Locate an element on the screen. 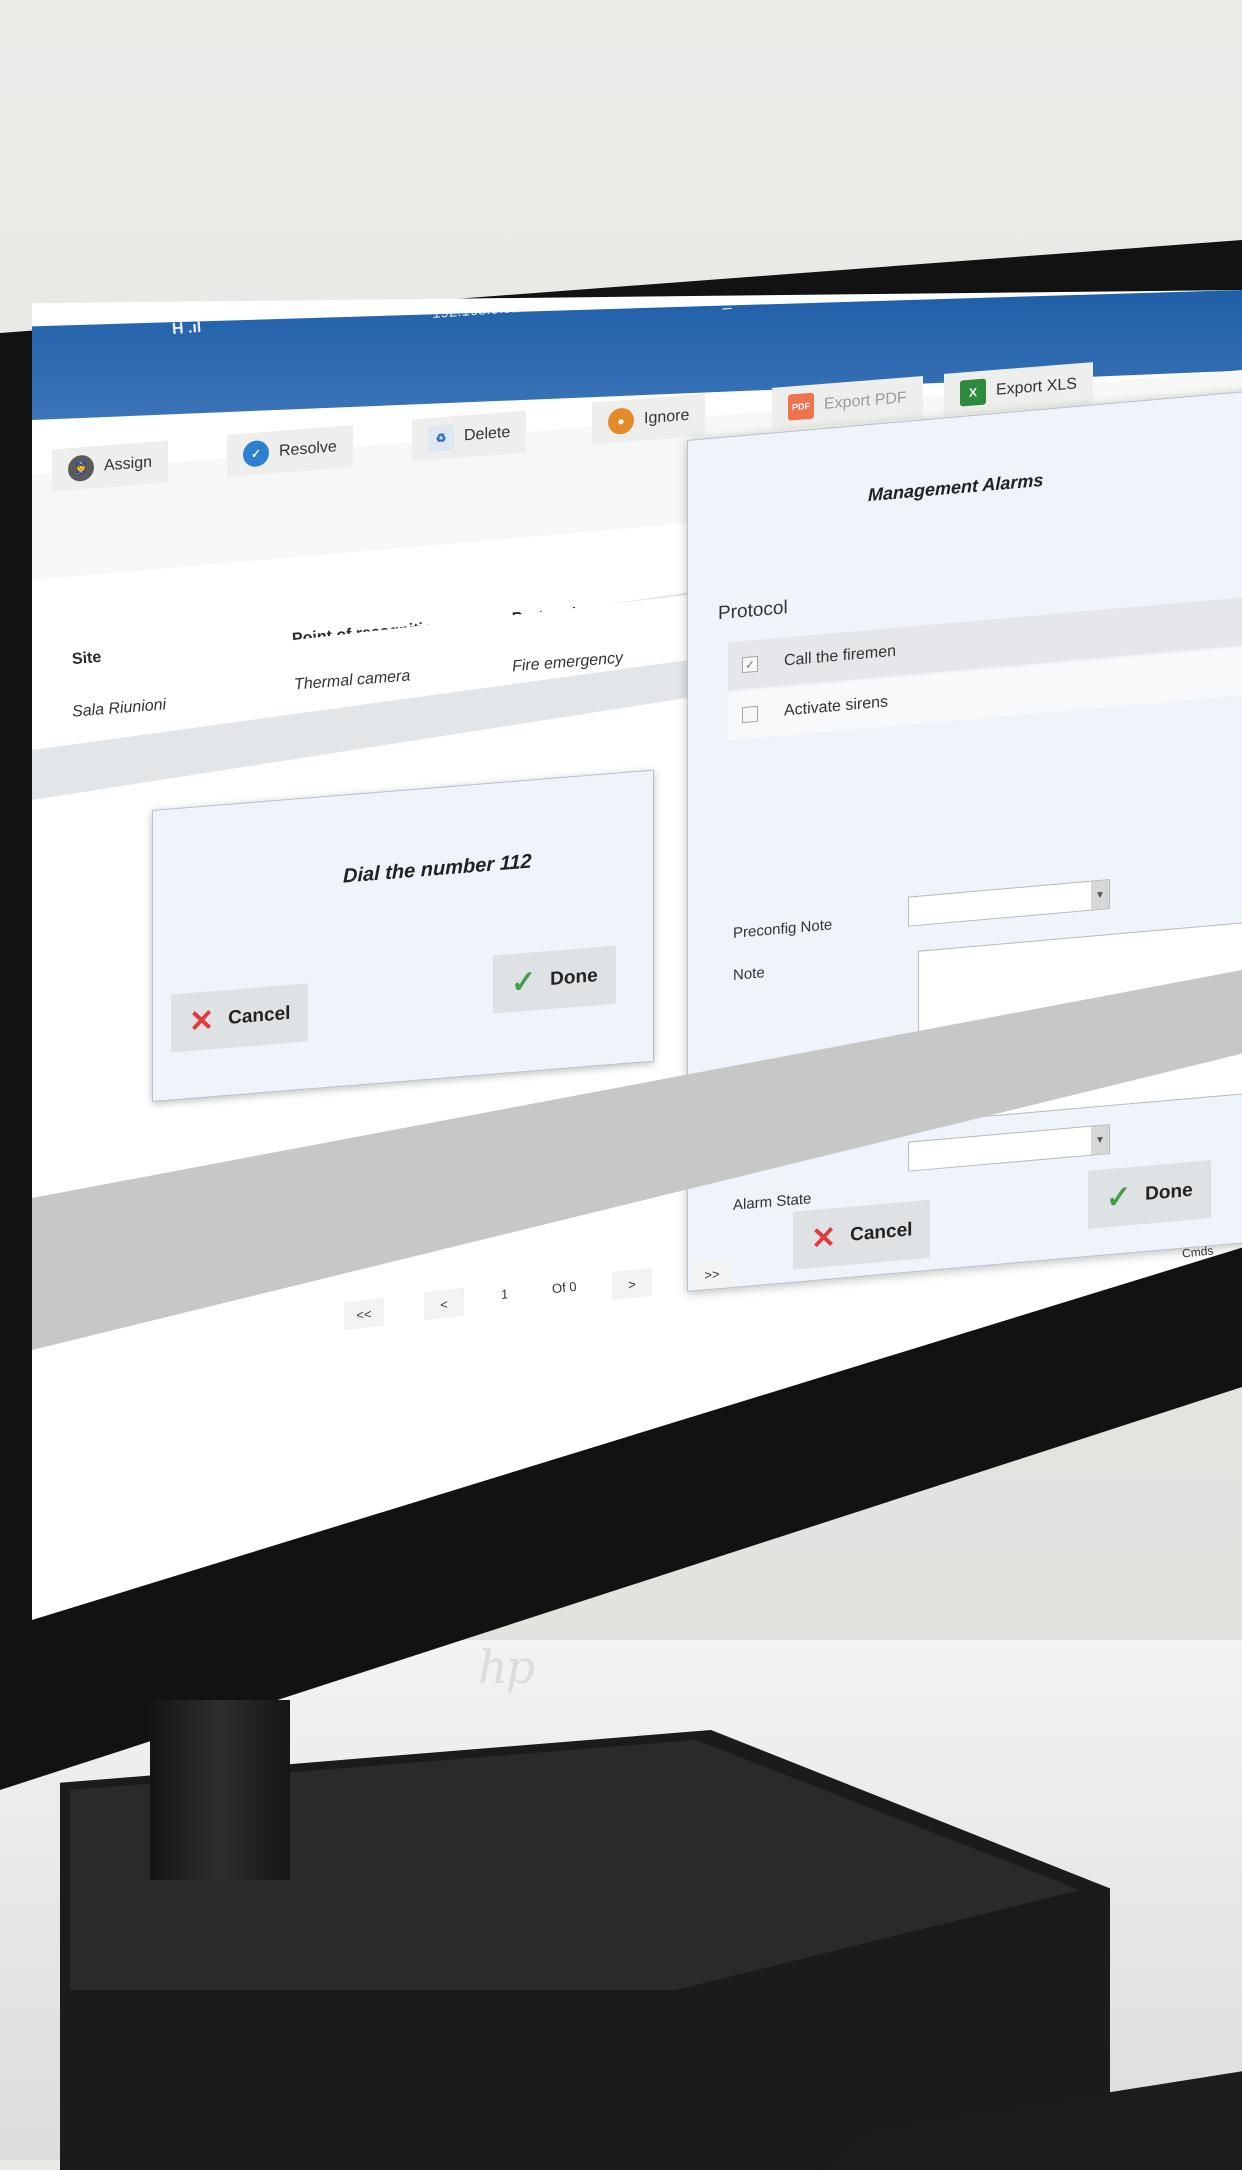 The height and width of the screenshot is (2170, 1242). alarm-state-select: ▼ is located at coordinates (1009, 1147).